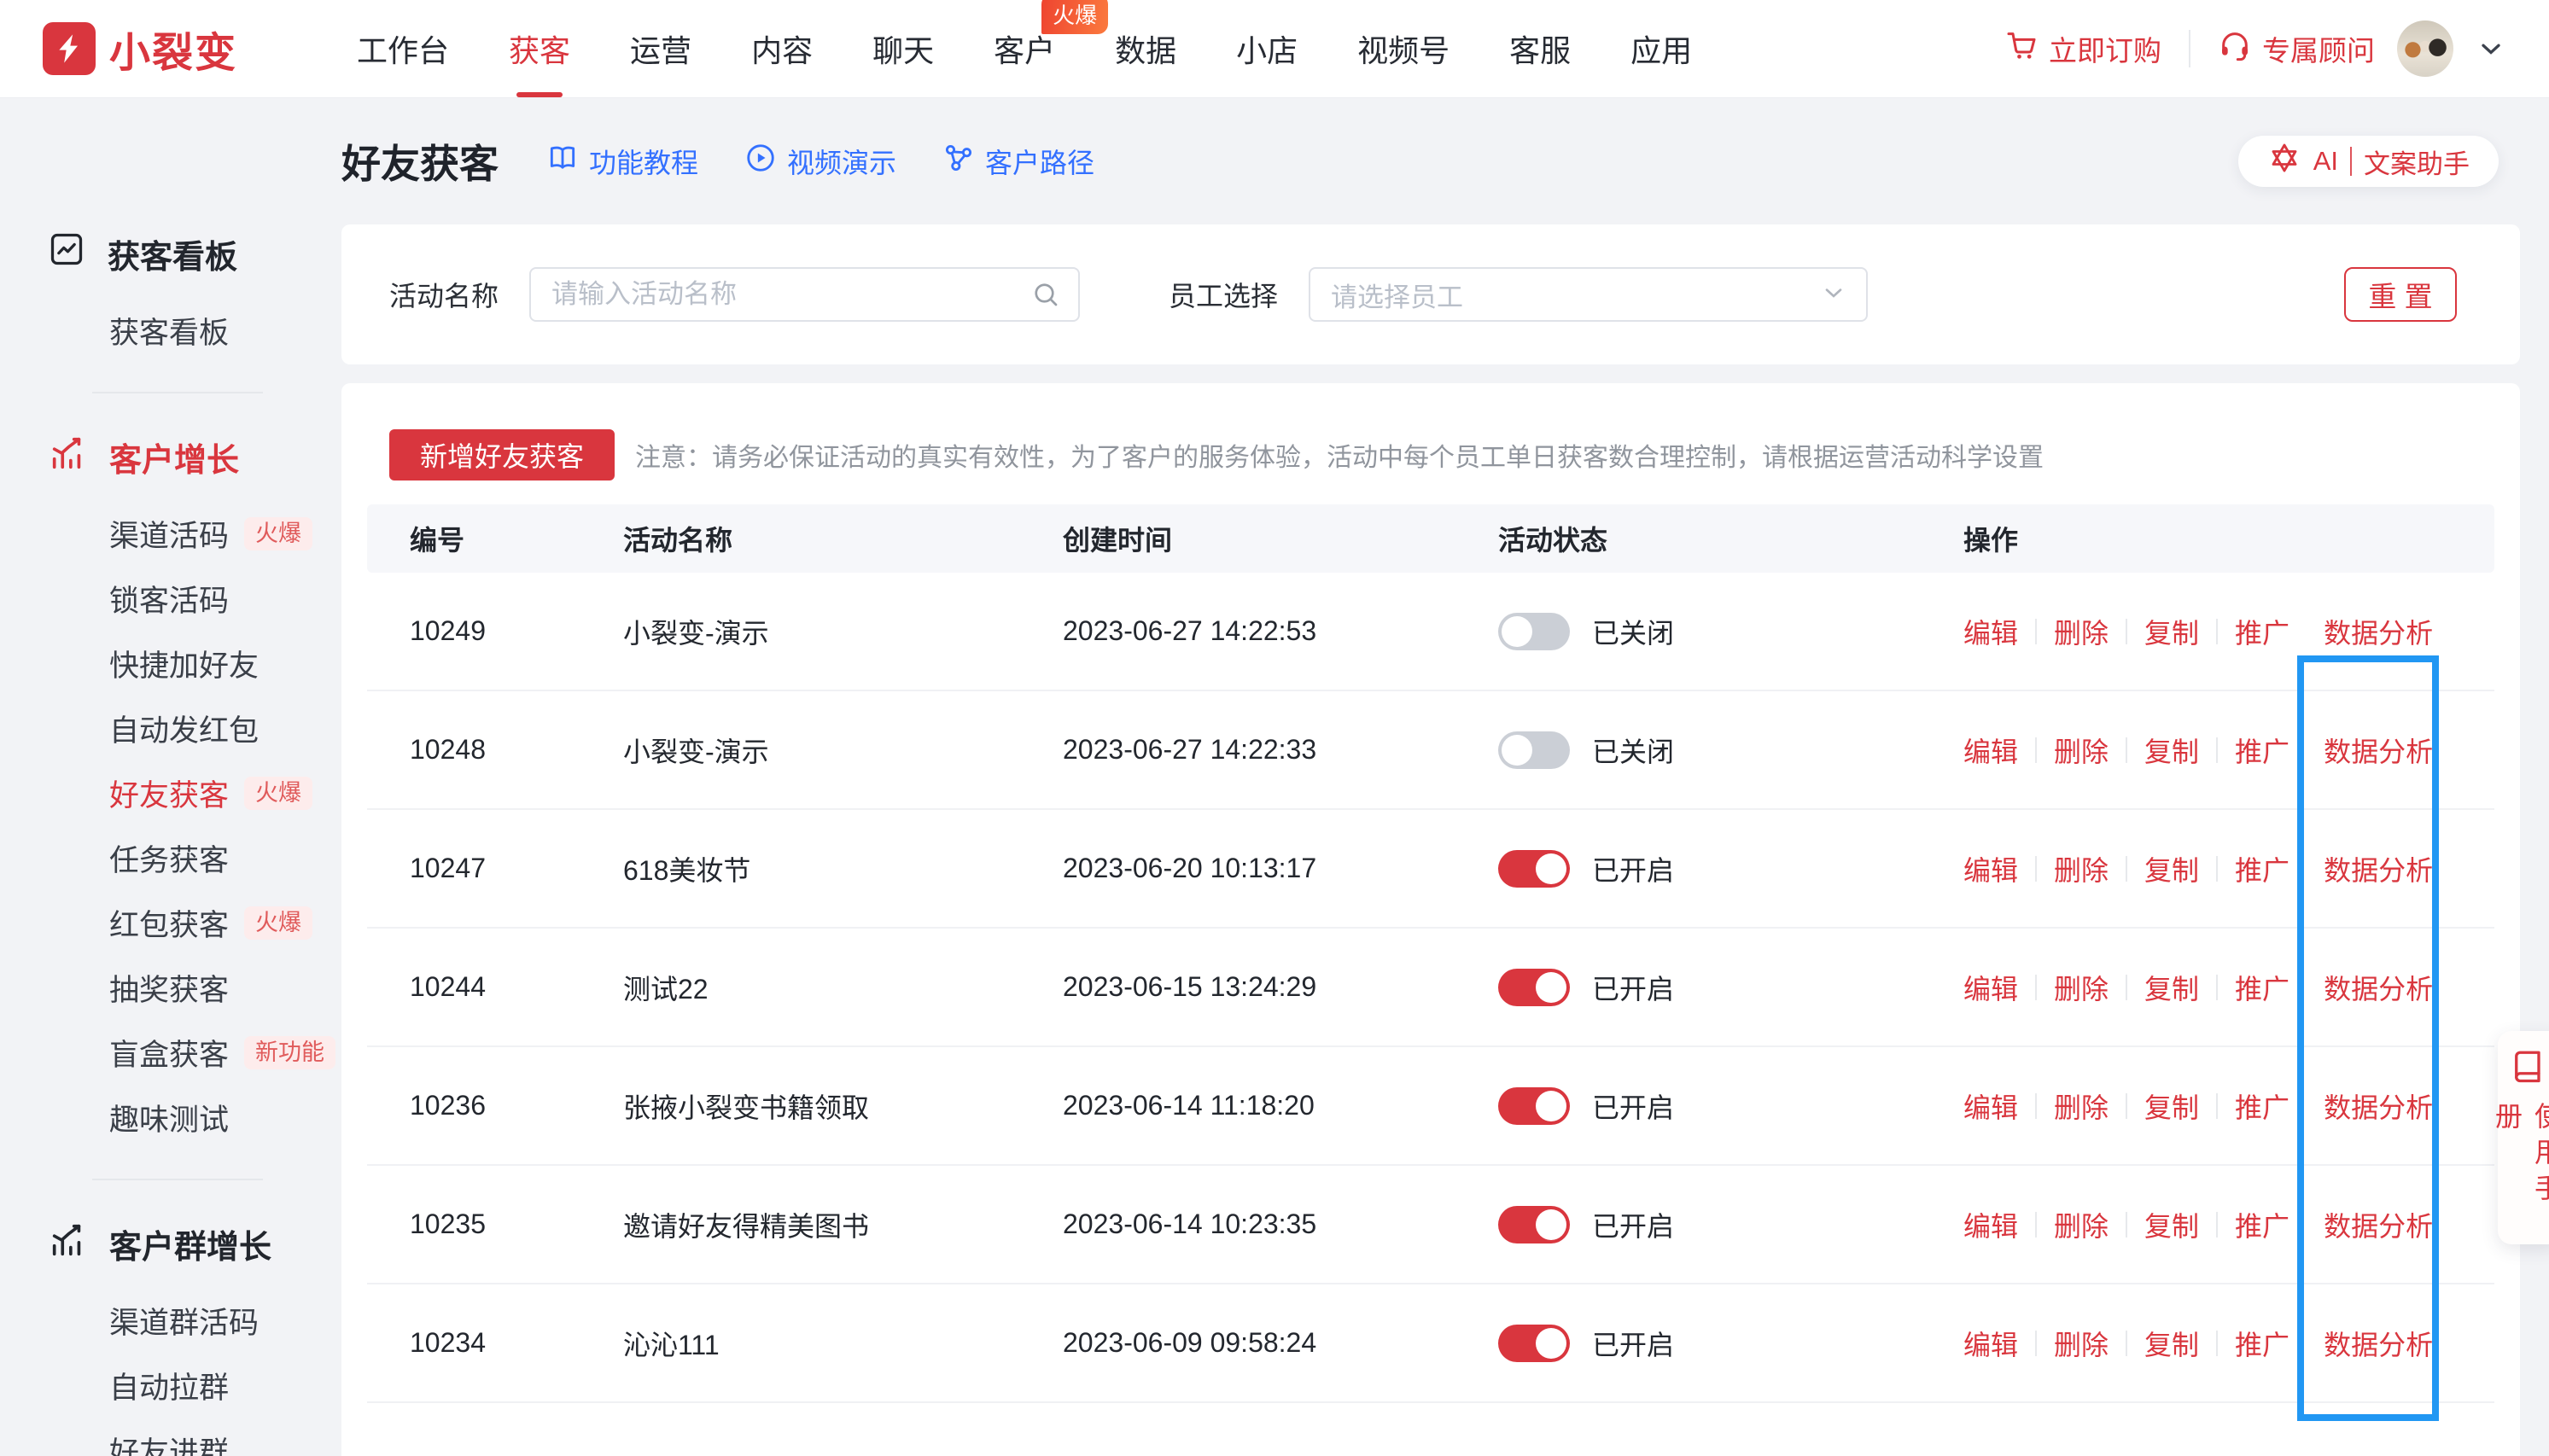 This screenshot has width=2549, height=1456. What do you see at coordinates (166, 1437) in the screenshot?
I see `sidebar-item-friend-join-group: 好友进群` at bounding box center [166, 1437].